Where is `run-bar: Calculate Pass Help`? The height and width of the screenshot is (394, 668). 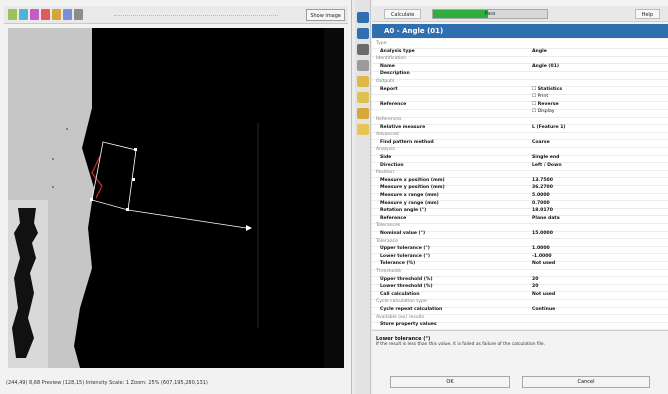 run-bar: Calculate Pass Help is located at coordinates (520, 14).